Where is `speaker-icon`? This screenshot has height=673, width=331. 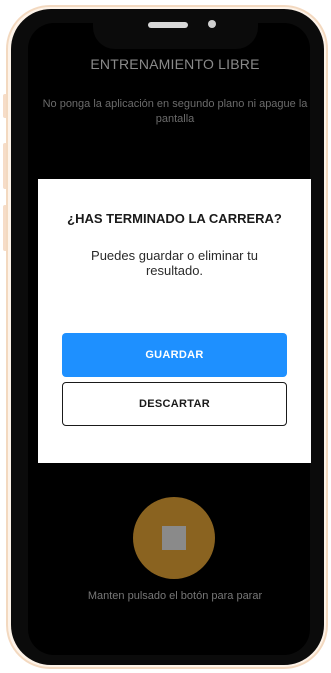 speaker-icon is located at coordinates (168, 25).